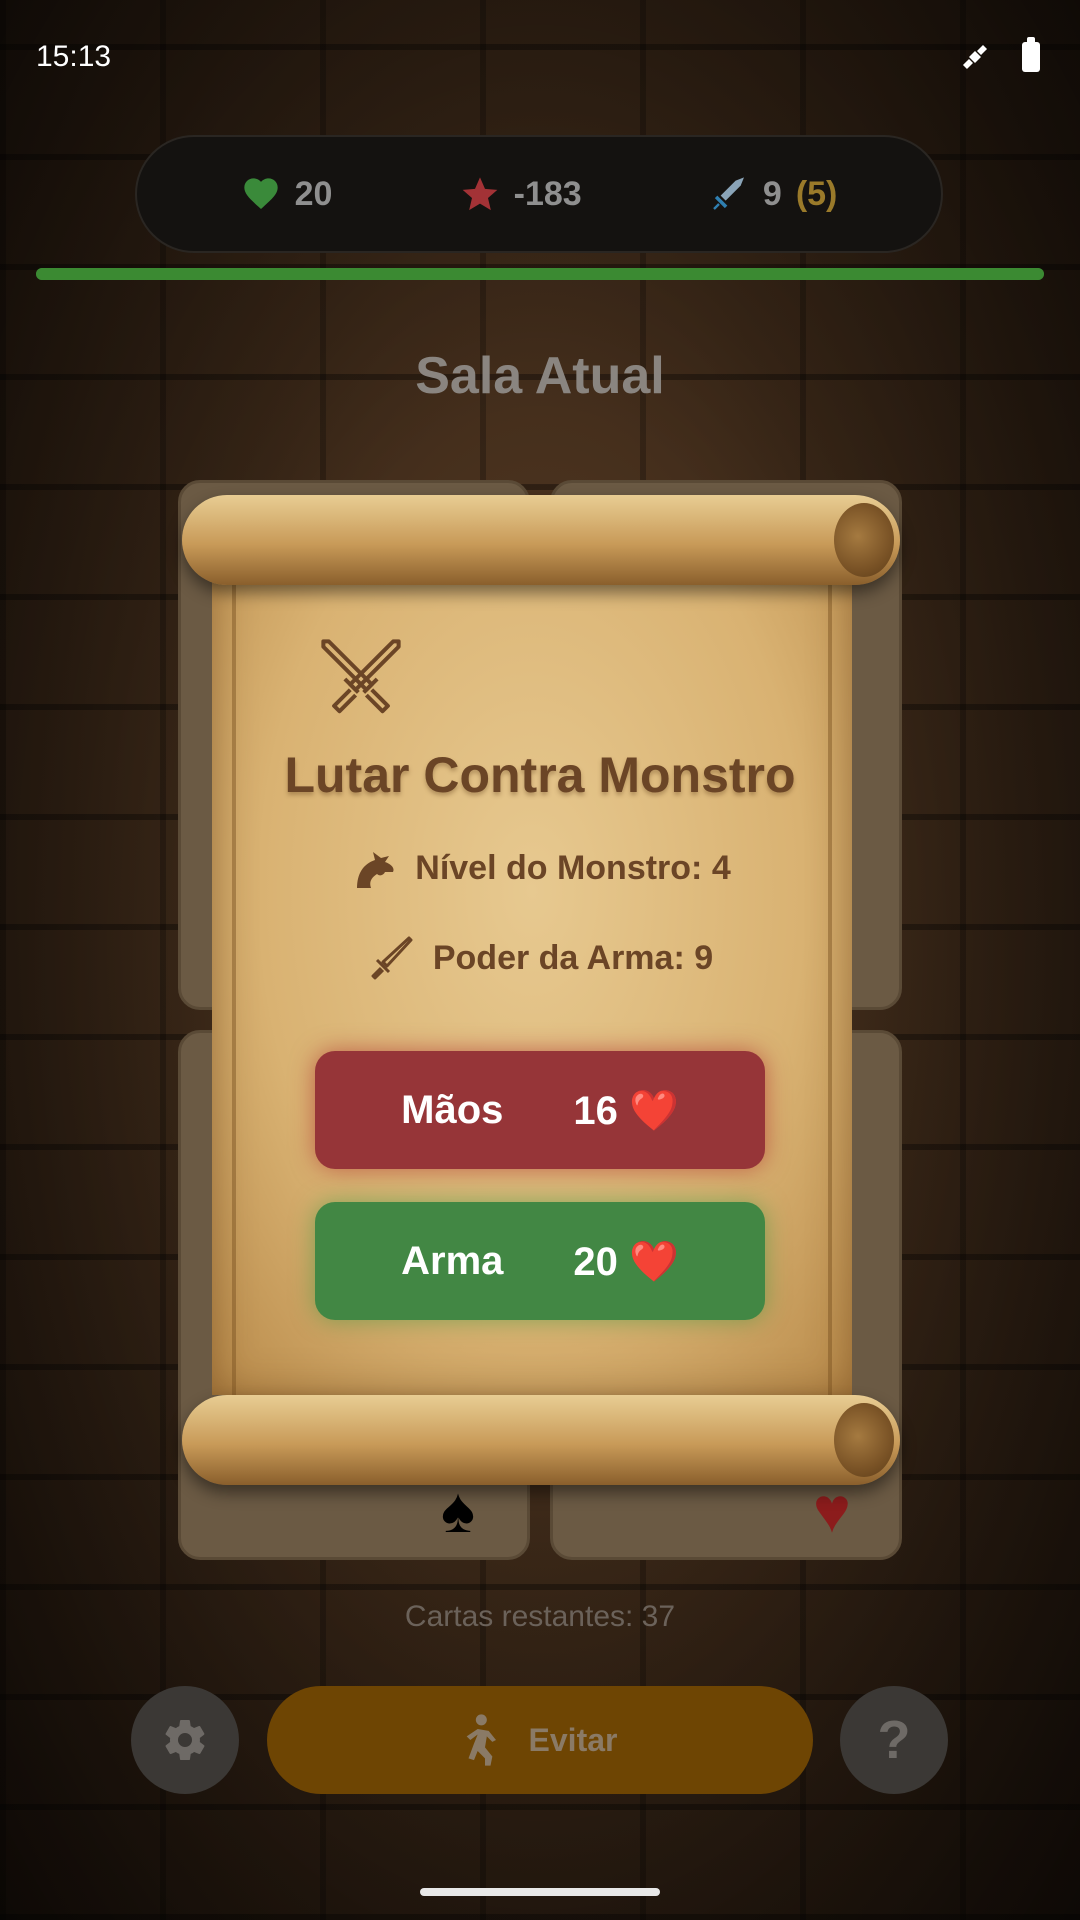  Describe the element at coordinates (540, 1616) in the screenshot. I see `cards-remaining-text: Cartas restantes: 37` at that location.